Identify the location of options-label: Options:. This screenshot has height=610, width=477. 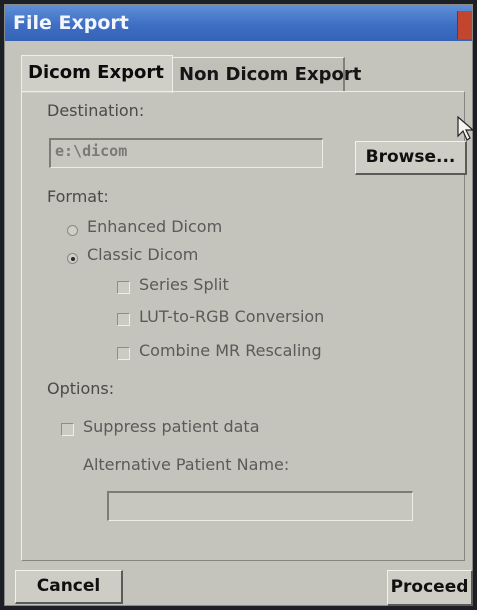
(81, 388).